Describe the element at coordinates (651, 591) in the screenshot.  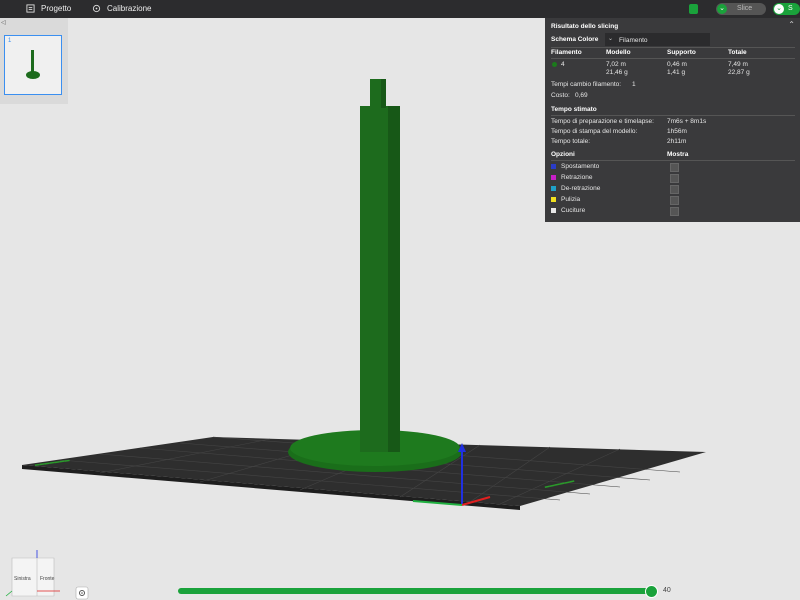
I see `layer-slider-handle` at that location.